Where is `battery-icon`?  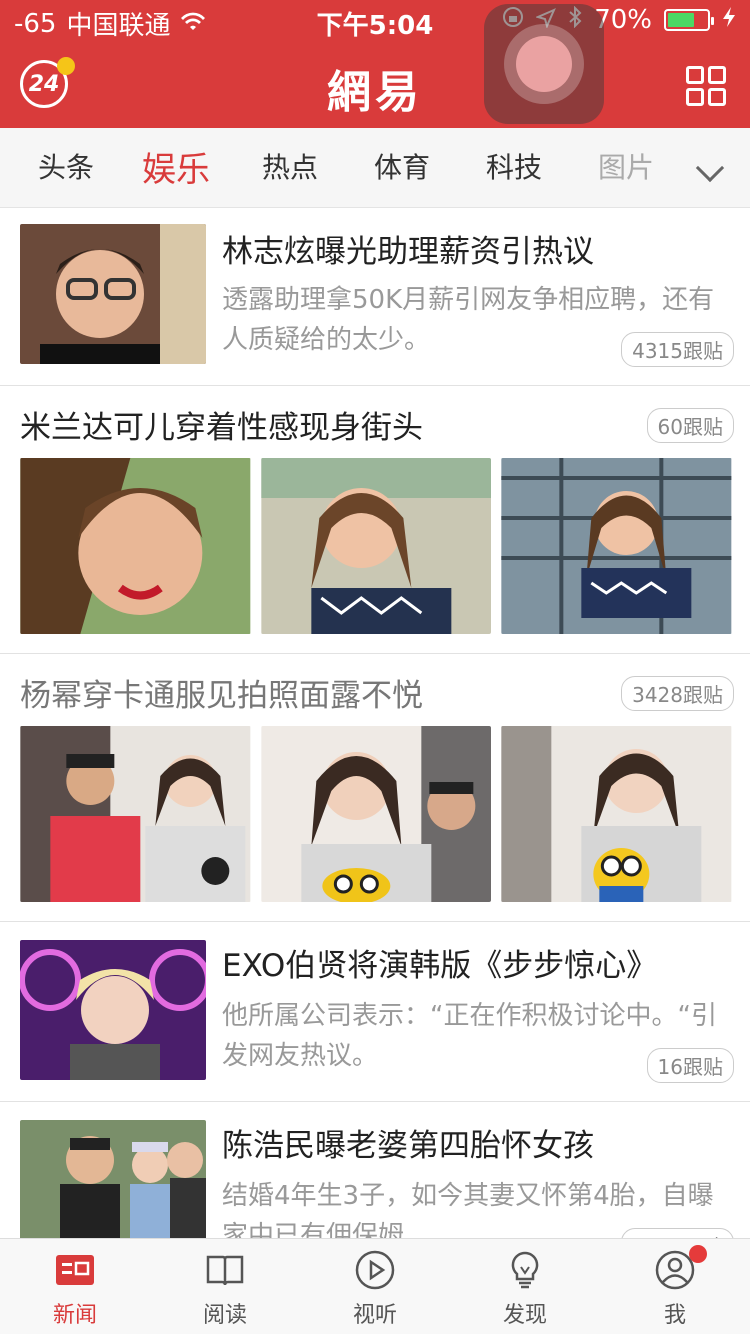
battery-icon is located at coordinates (689, 20).